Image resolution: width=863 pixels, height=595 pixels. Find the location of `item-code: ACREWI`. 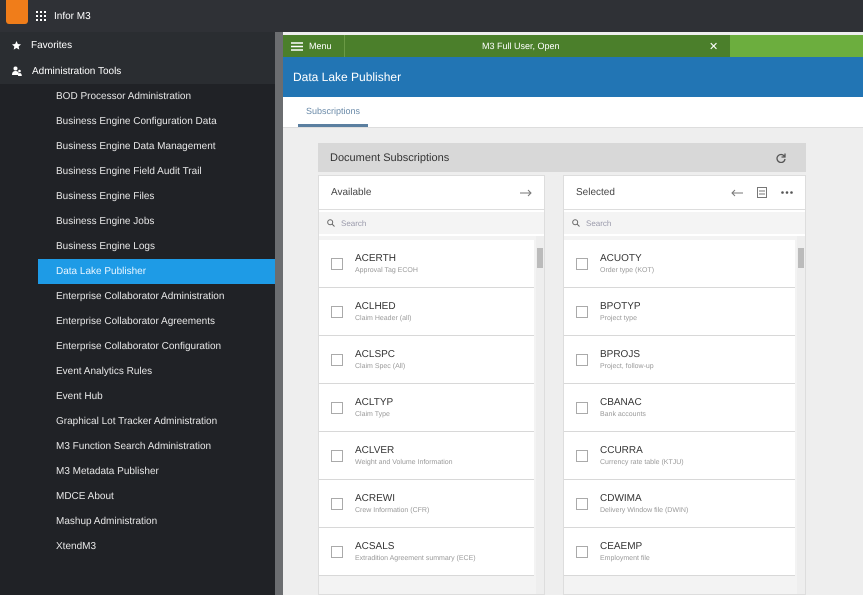

item-code: ACREWI is located at coordinates (375, 498).